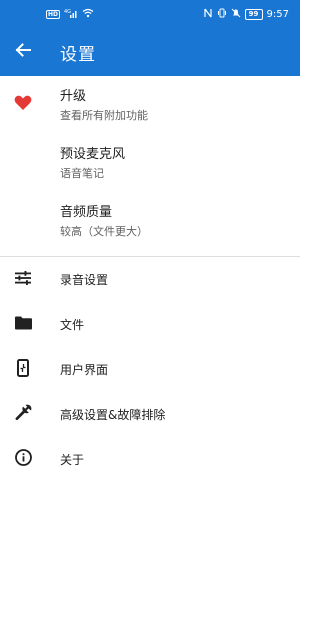 The image size is (320, 641). I want to click on recording-settings-item: 录音设置, so click(150, 279).